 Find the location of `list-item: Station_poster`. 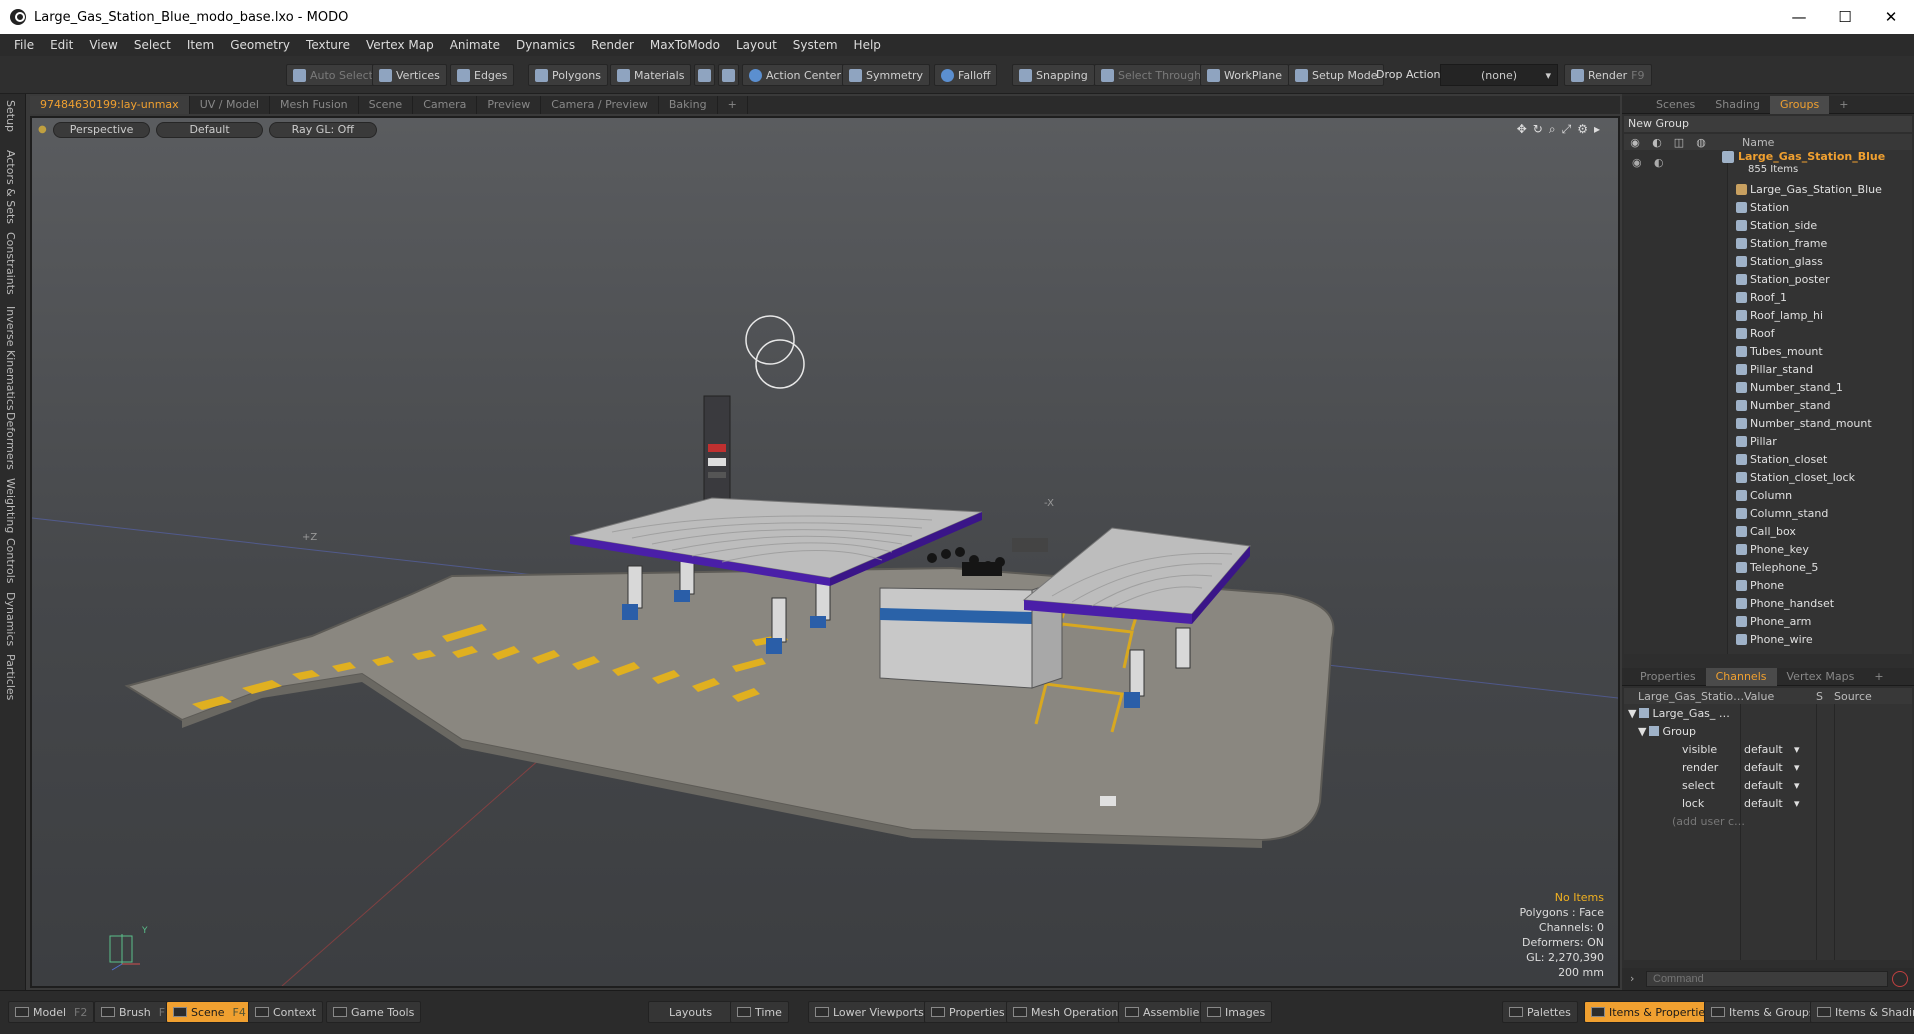

list-item: Station_poster is located at coordinates (1767, 279).